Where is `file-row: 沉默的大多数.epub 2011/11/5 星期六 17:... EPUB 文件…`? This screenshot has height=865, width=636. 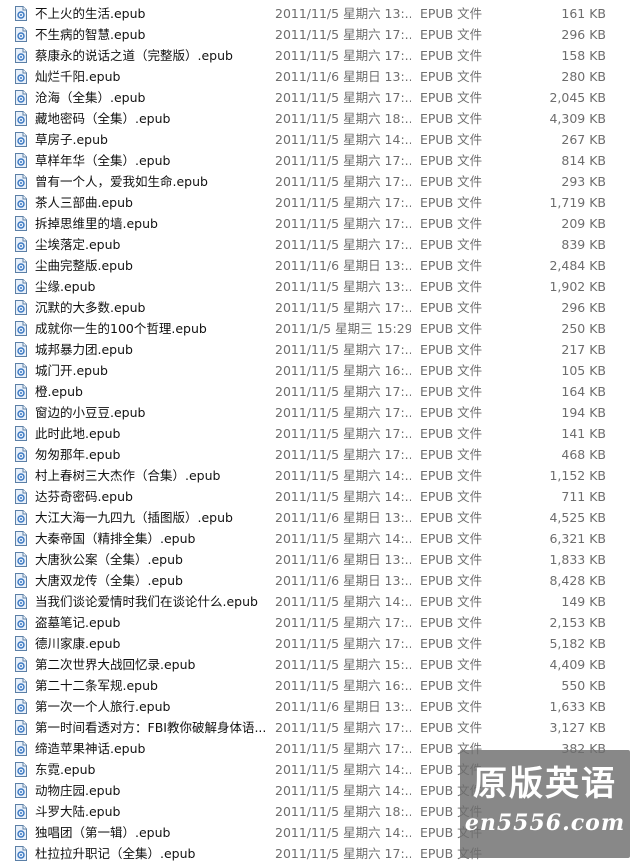
file-row: 沉默的大多数.epub 2011/11/5 星期六 17:... EPUB 文件… is located at coordinates (318, 307).